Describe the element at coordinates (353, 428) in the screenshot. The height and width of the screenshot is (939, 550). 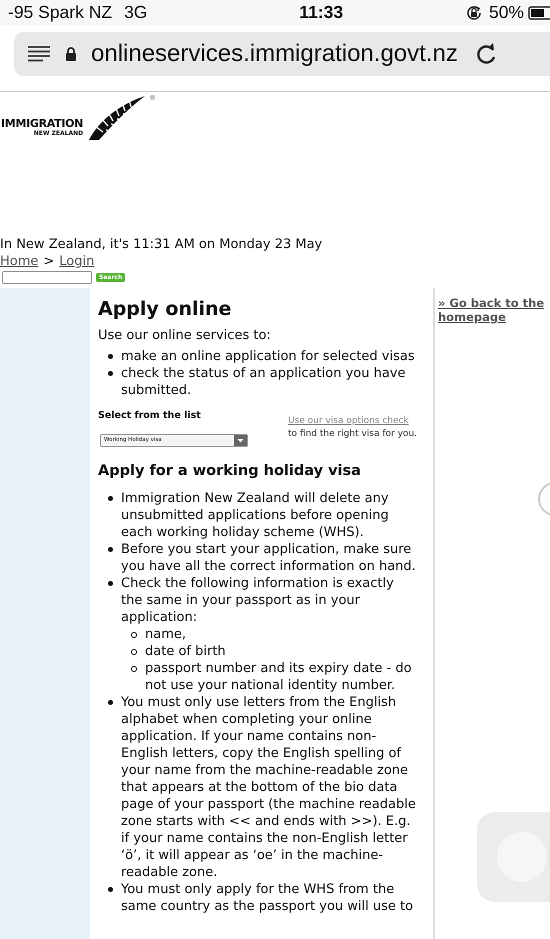
I see `help-text: Use our visa options check to find the right visa for you.` at that location.